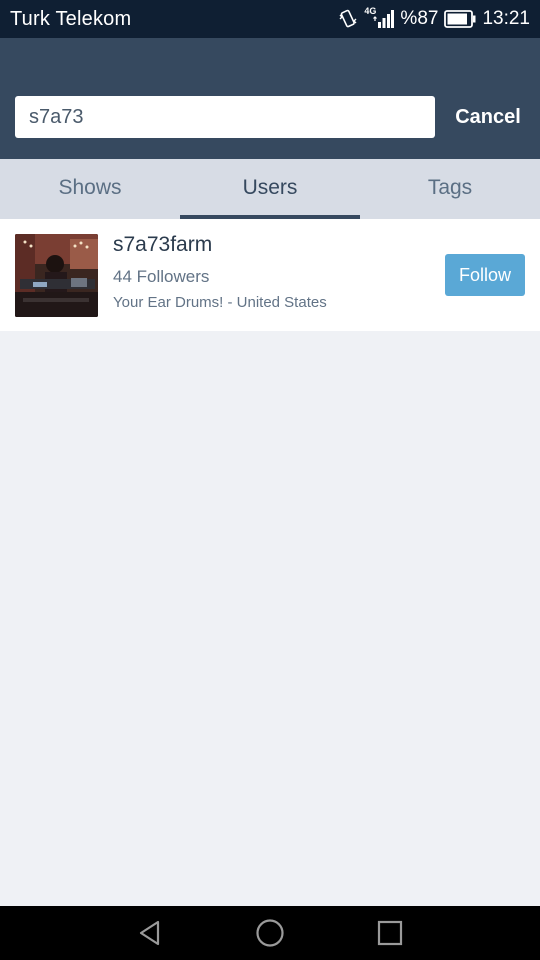 This screenshot has width=540, height=960. Describe the element at coordinates (460, 19) in the screenshot. I see `battery-icon` at that location.